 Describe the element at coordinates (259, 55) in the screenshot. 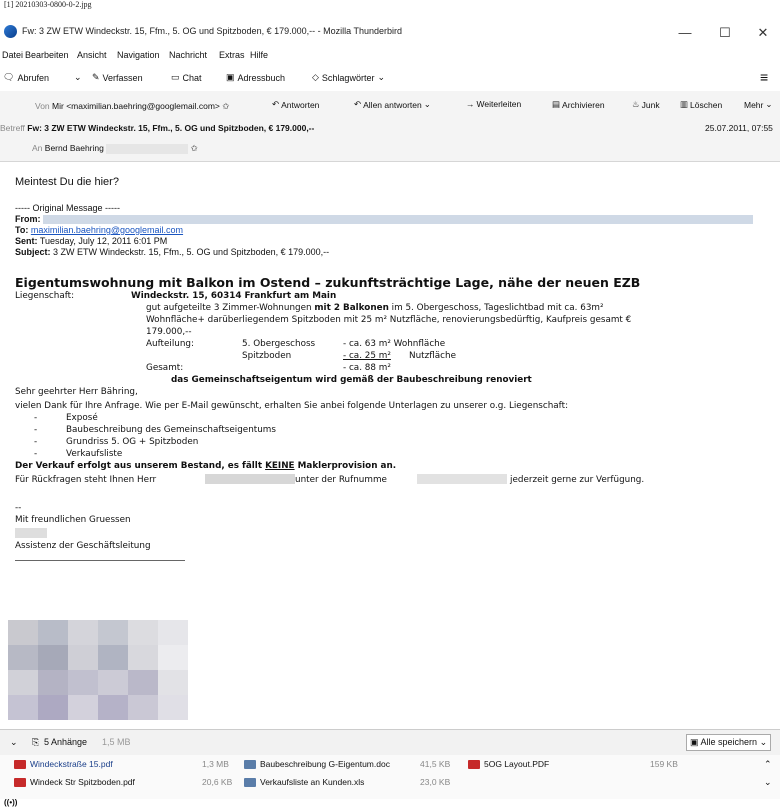

I see `menu-hilfe: Hilfe` at that location.